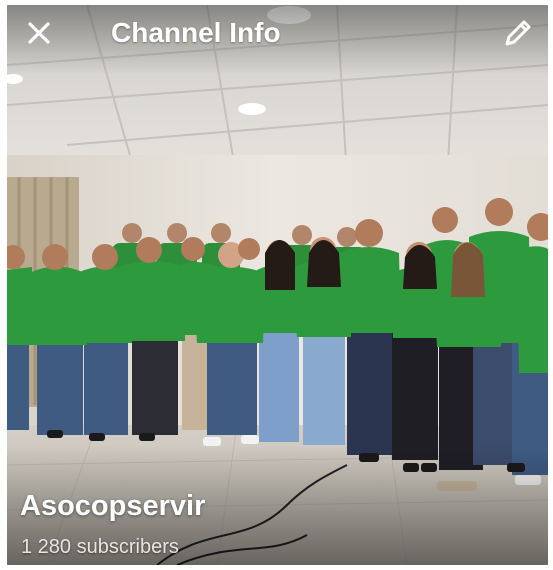  I want to click on close-icon, so click(39, 33).